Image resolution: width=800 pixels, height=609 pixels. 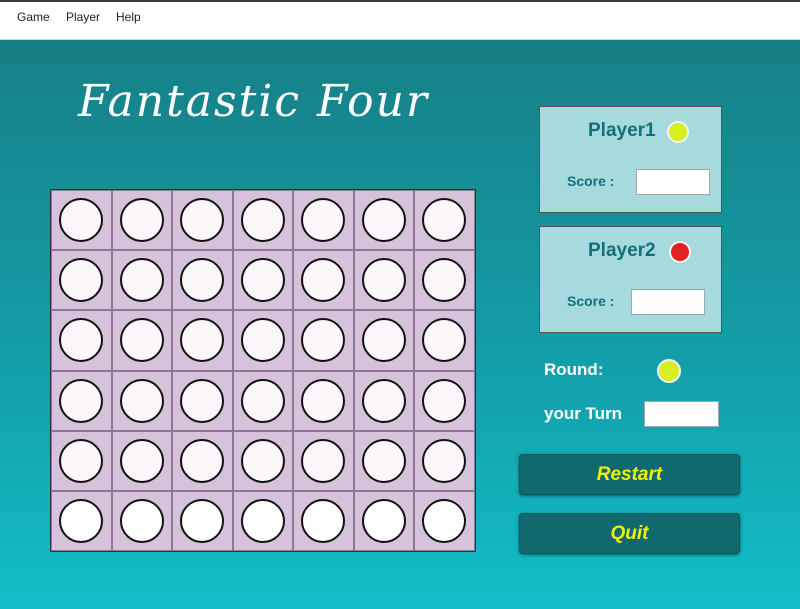 I want to click on menu-help: Help, so click(x=128, y=17).